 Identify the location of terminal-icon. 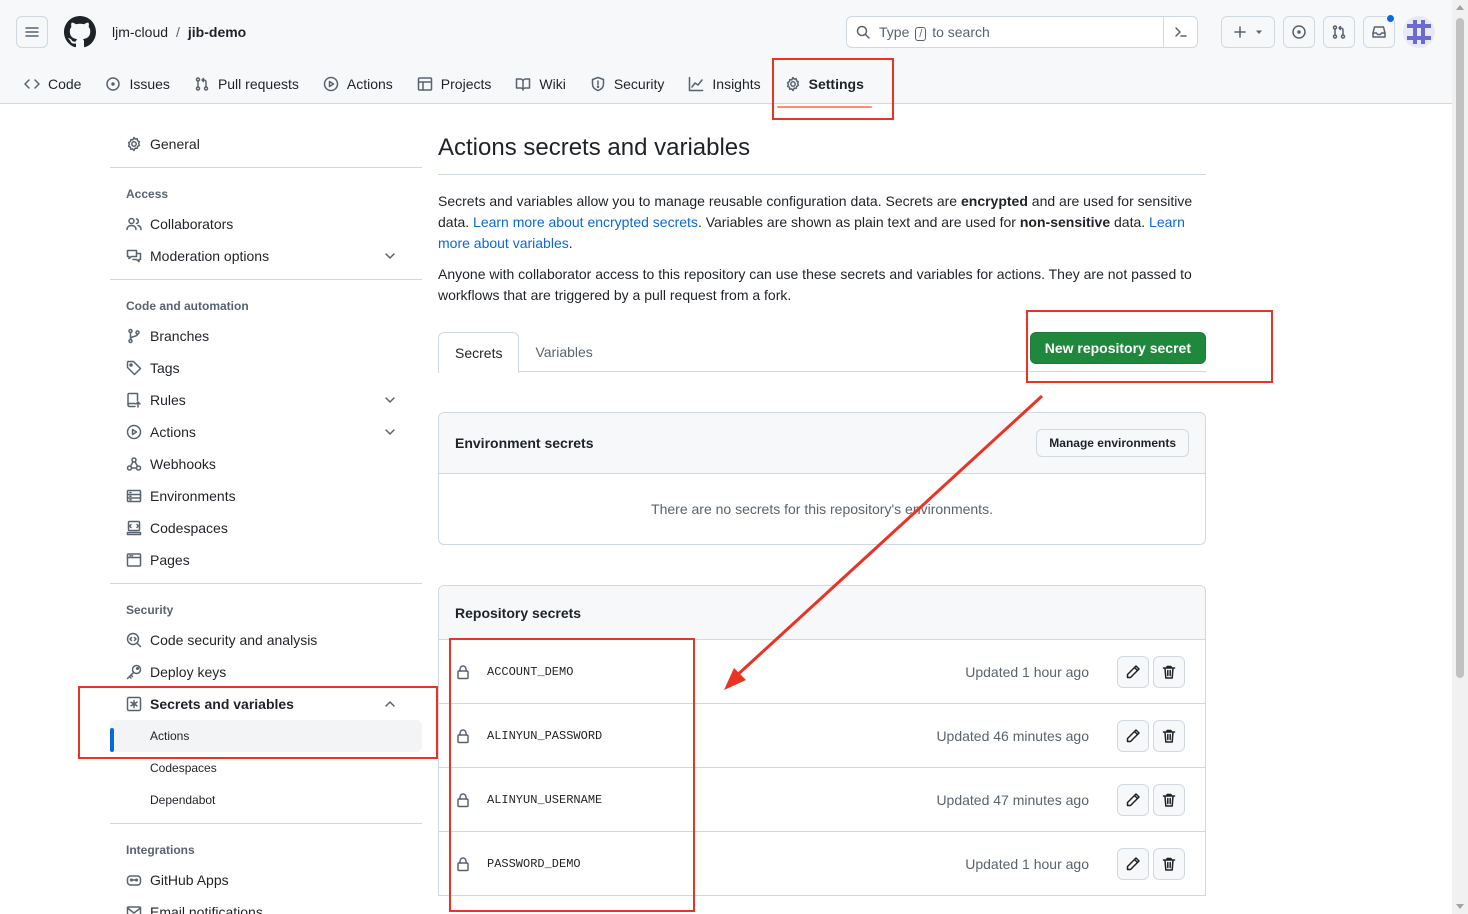
(1180, 32).